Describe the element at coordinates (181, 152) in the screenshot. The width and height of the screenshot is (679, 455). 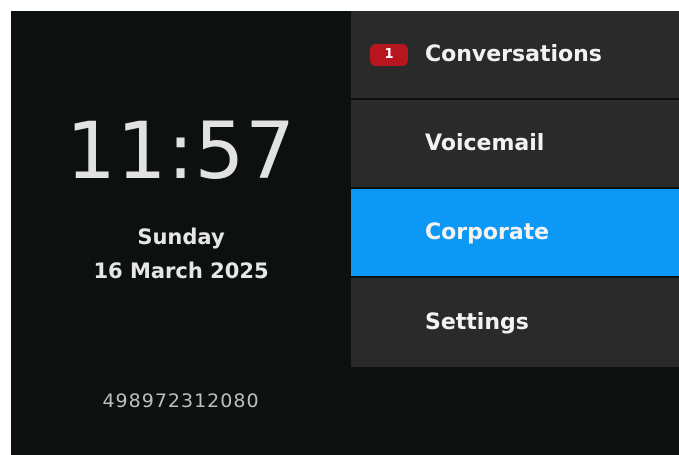
I see `clock-time: 11:57` at that location.